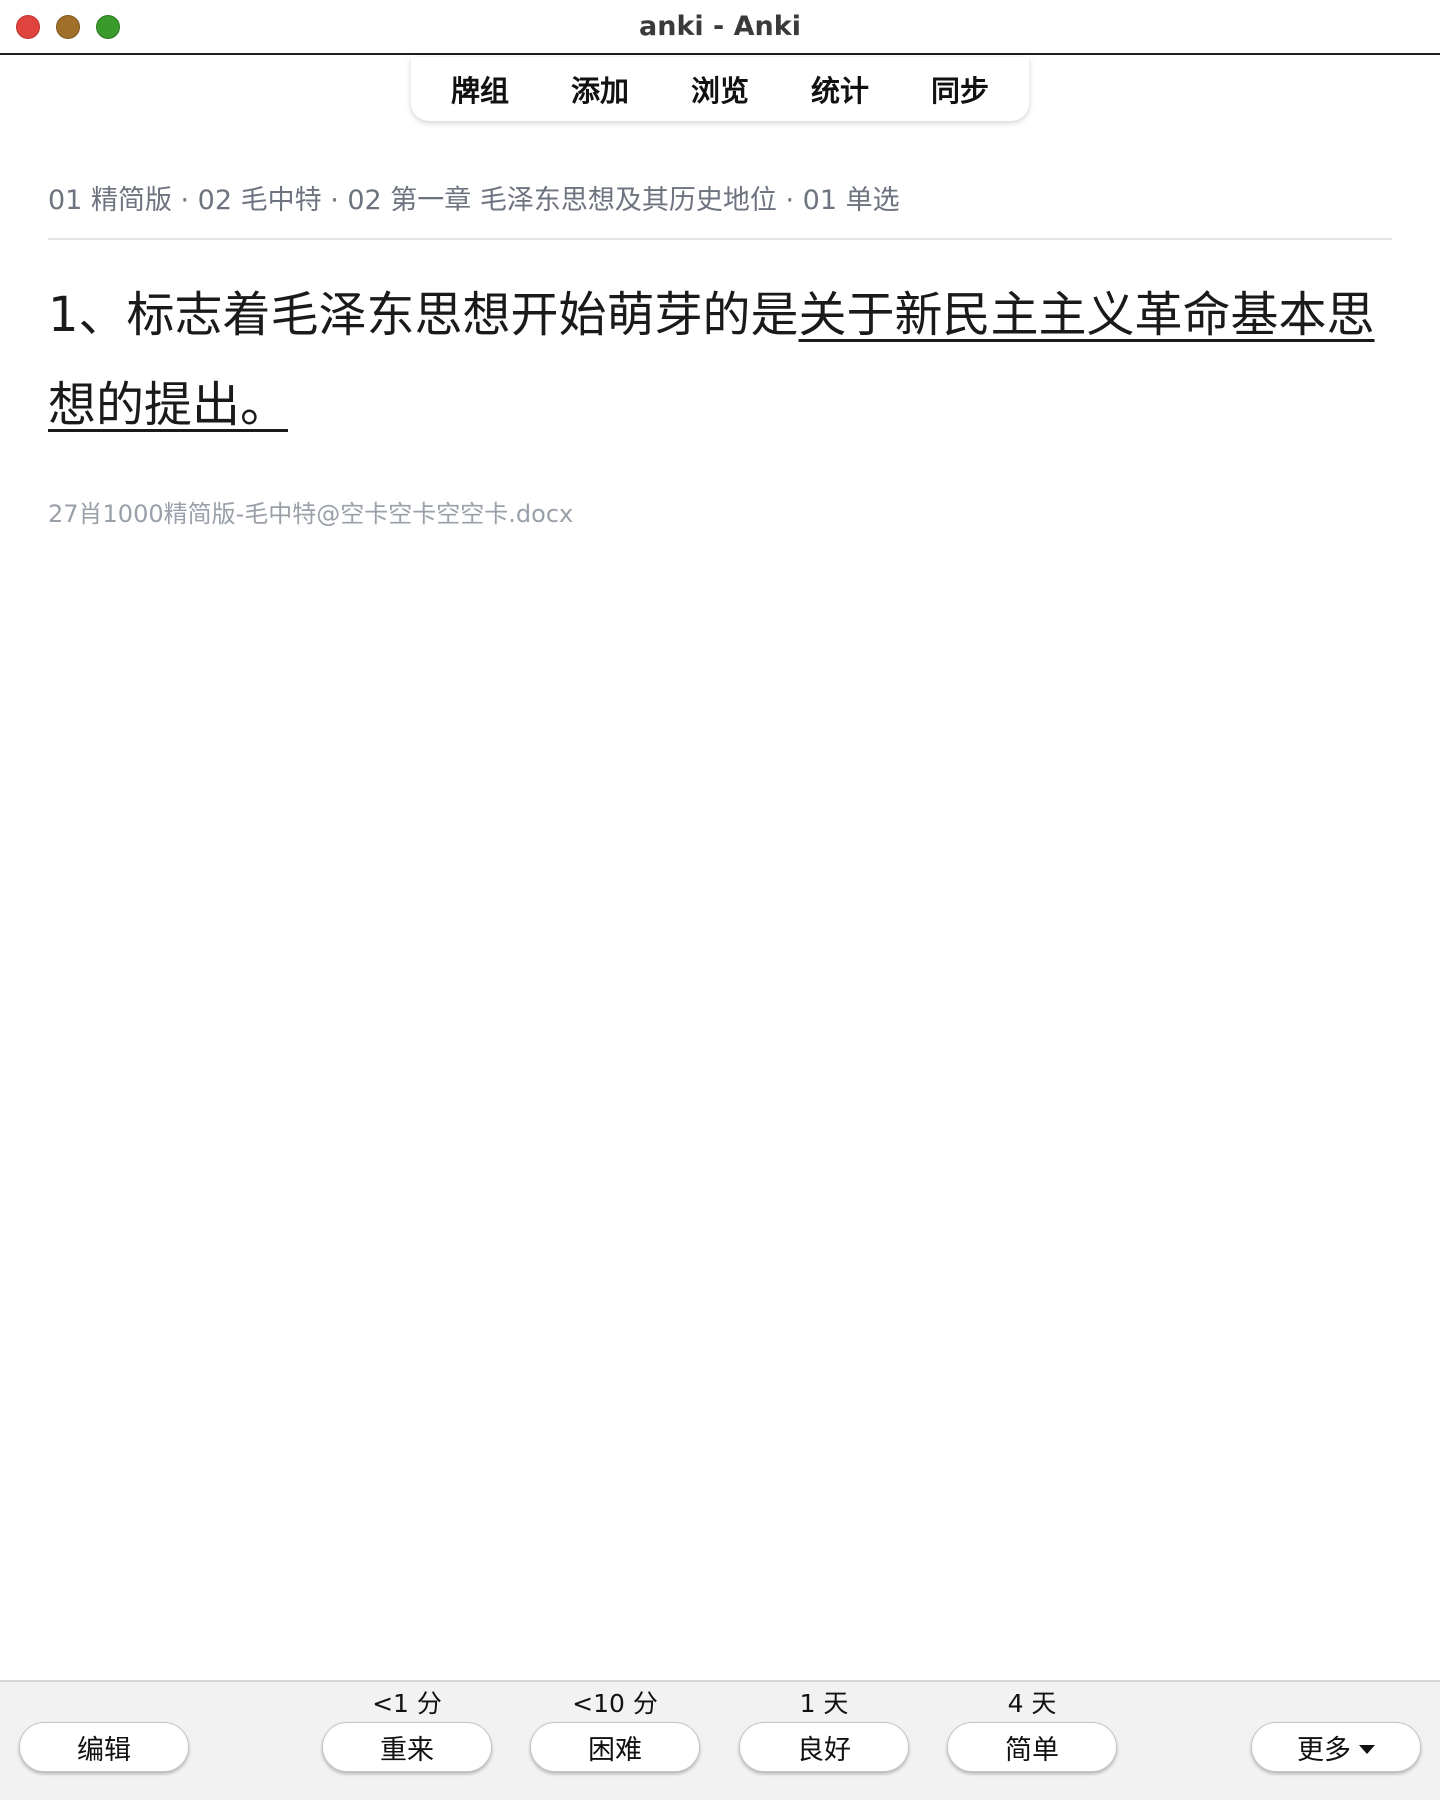  I want to click on nav-browse: 浏览, so click(720, 89).